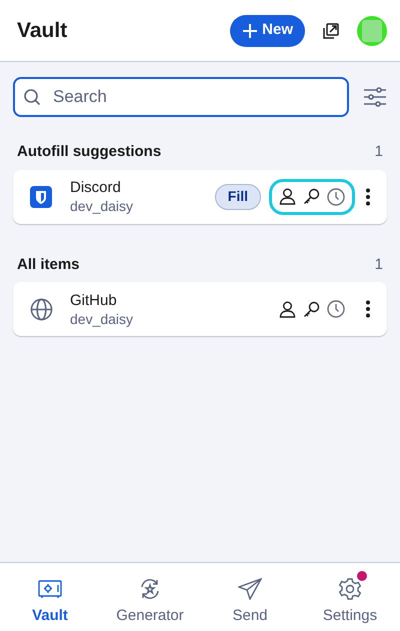 This screenshot has width=400, height=631. Describe the element at coordinates (200, 309) in the screenshot. I see `vault-item-card: GitHub dev_daisy` at that location.